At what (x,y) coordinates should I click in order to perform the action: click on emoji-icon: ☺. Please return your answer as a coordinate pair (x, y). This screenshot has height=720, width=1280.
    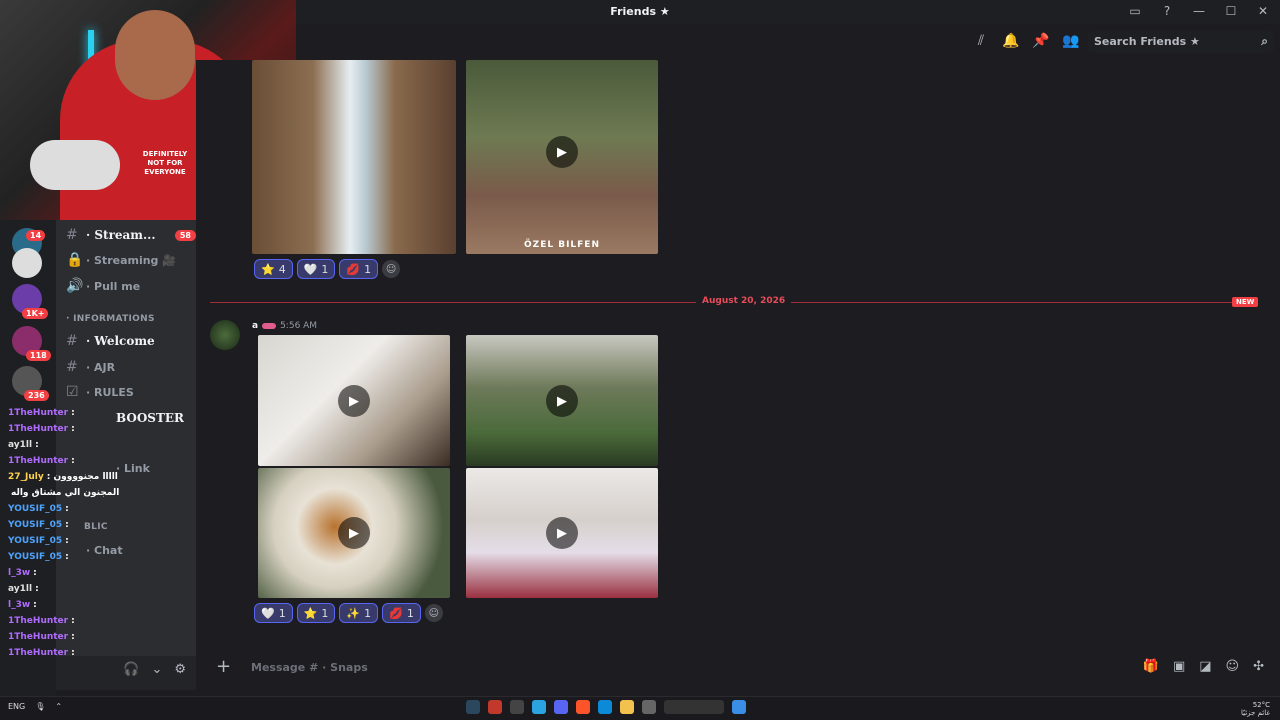
    Looking at the image, I should click on (1233, 666).